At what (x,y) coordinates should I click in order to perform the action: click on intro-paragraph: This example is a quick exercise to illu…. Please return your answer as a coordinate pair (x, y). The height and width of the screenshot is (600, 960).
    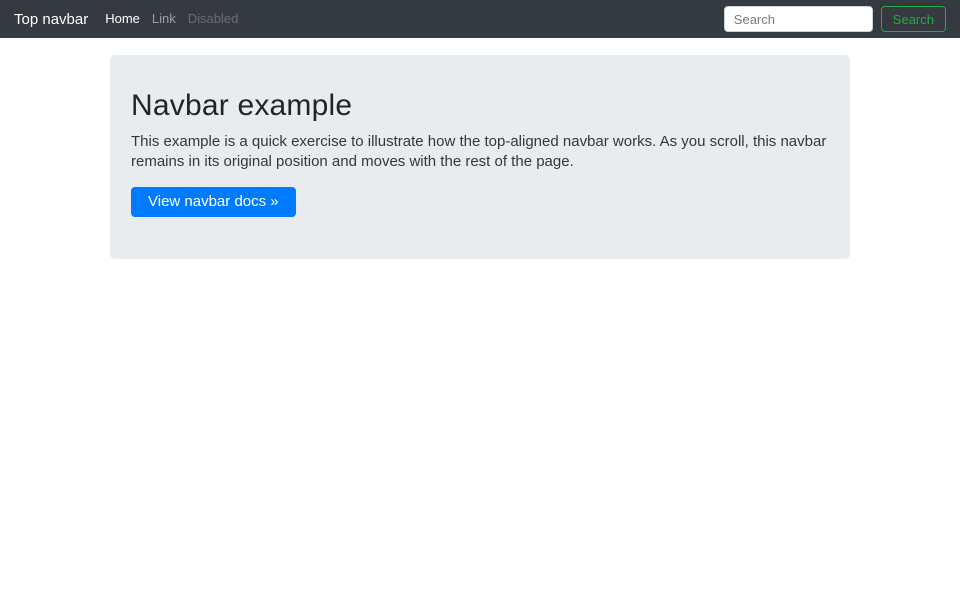
    Looking at the image, I should click on (479, 151).